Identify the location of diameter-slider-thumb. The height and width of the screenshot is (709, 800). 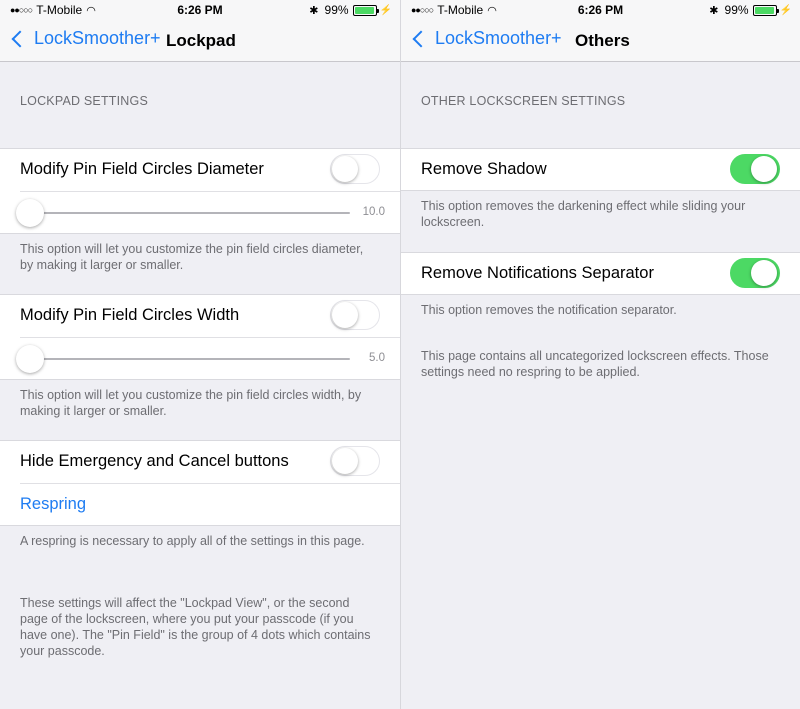
(30, 213).